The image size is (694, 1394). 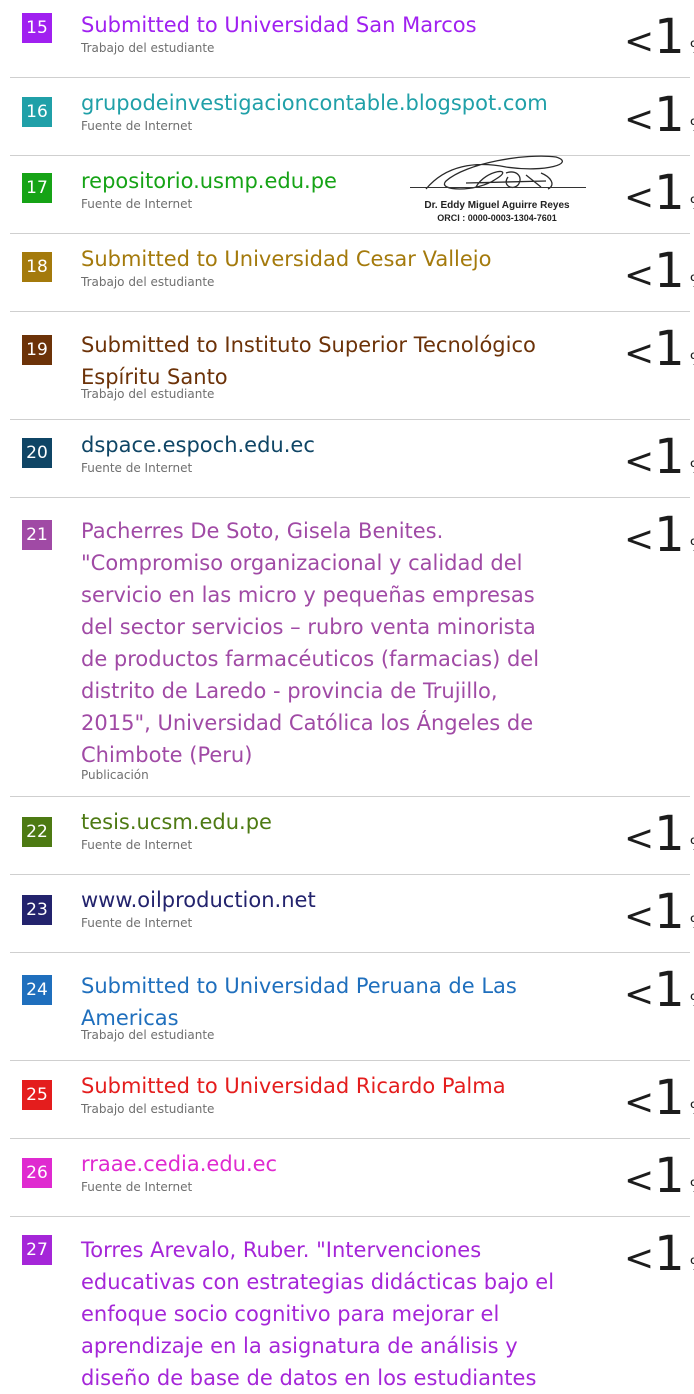 I want to click on source-number-badge: 19, so click(x=37, y=350).